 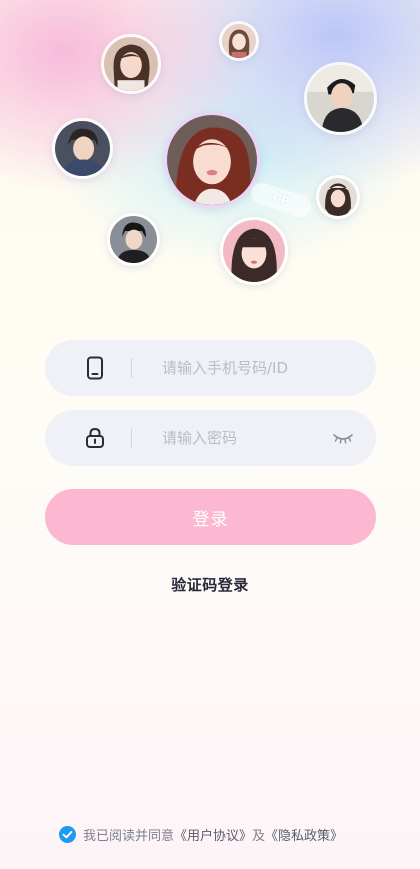 I want to click on agreement-connector: 及, so click(x=259, y=836).